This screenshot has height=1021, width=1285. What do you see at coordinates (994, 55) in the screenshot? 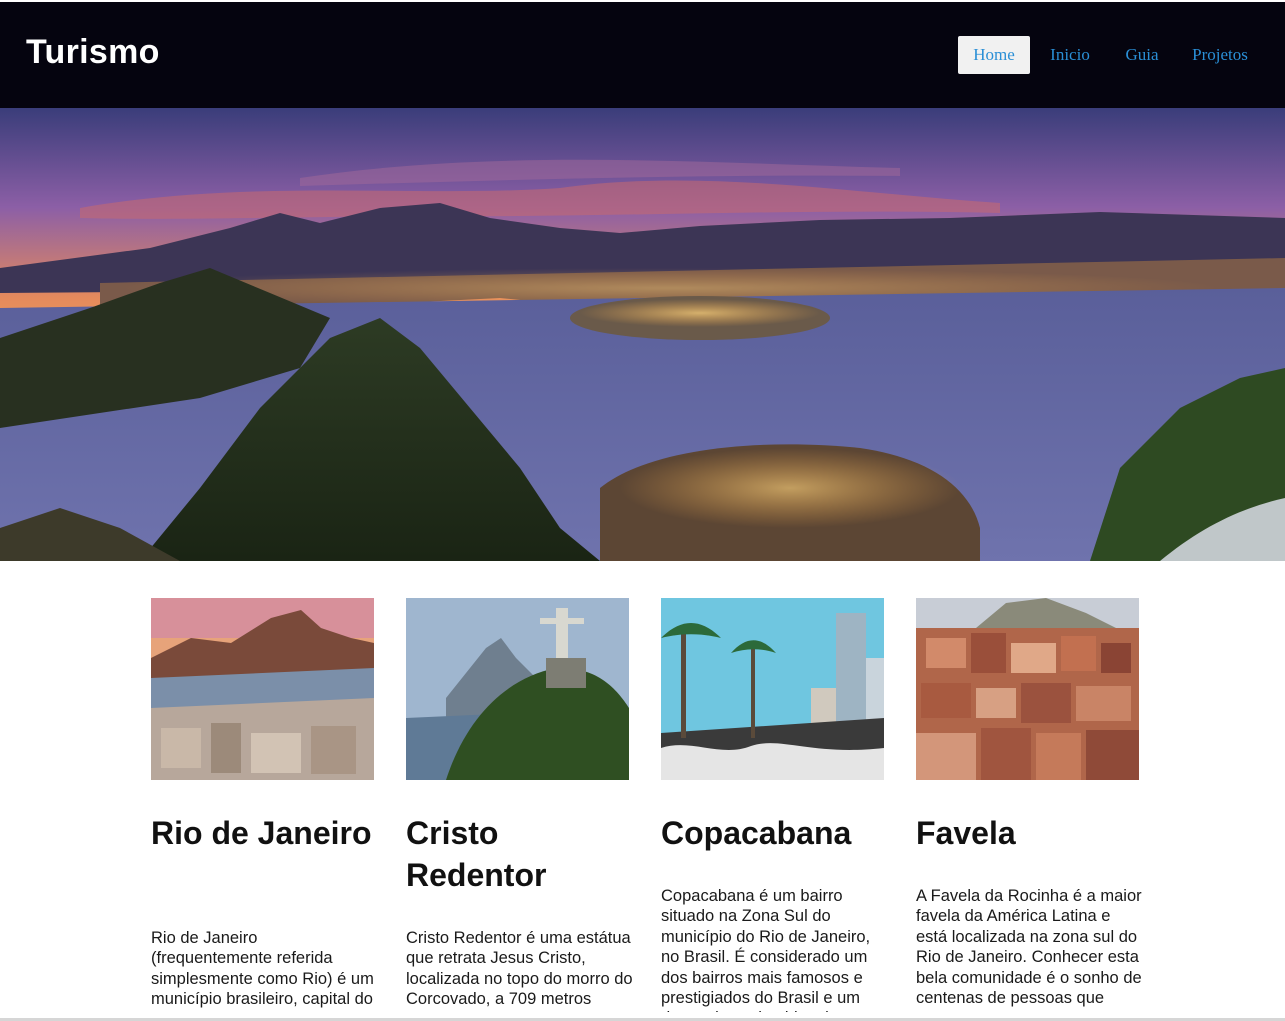
I see `nav-home: Home` at bounding box center [994, 55].